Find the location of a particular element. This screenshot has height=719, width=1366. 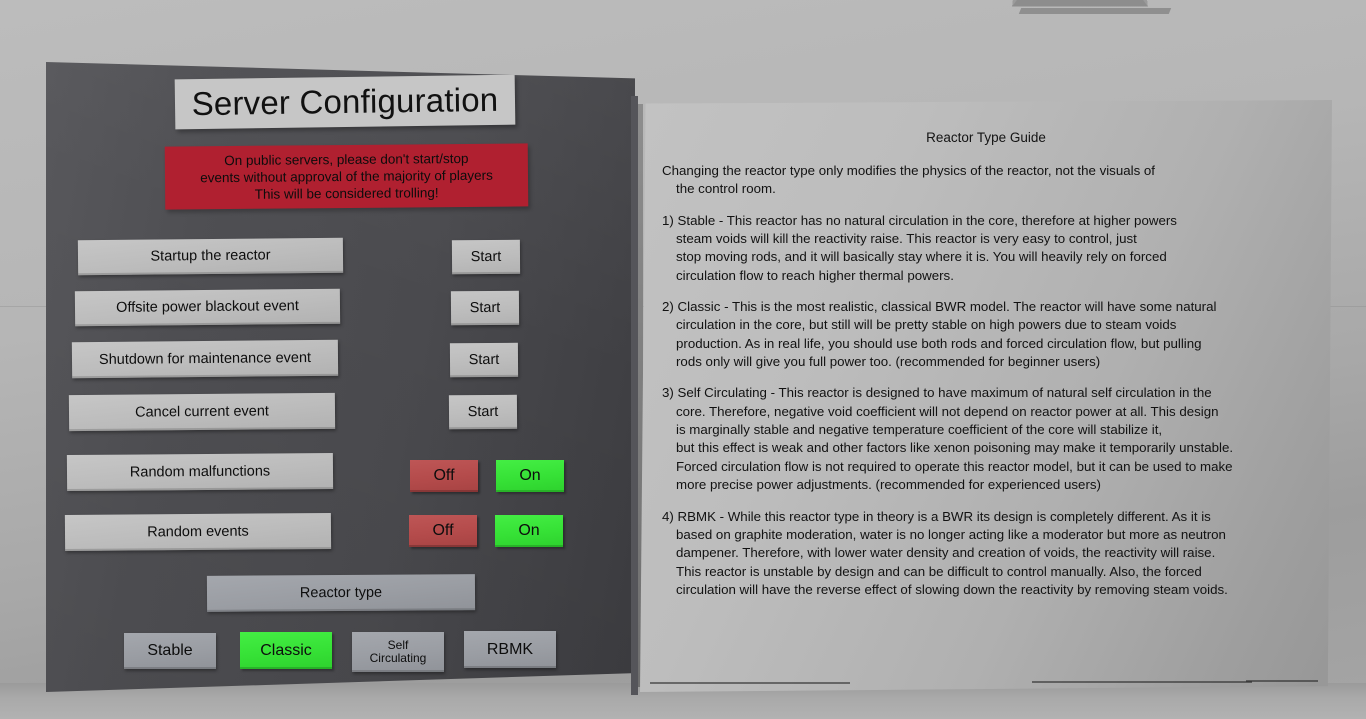

action-label-text: Shutdown for maintenance event is located at coordinates (205, 358).